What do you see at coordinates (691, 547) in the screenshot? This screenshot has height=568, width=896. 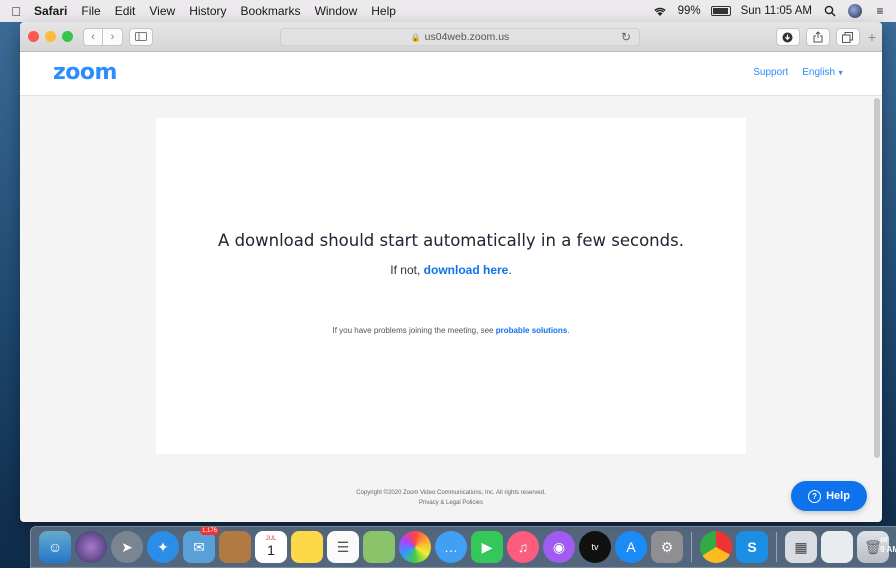 I see `dock-separator` at bounding box center [691, 547].